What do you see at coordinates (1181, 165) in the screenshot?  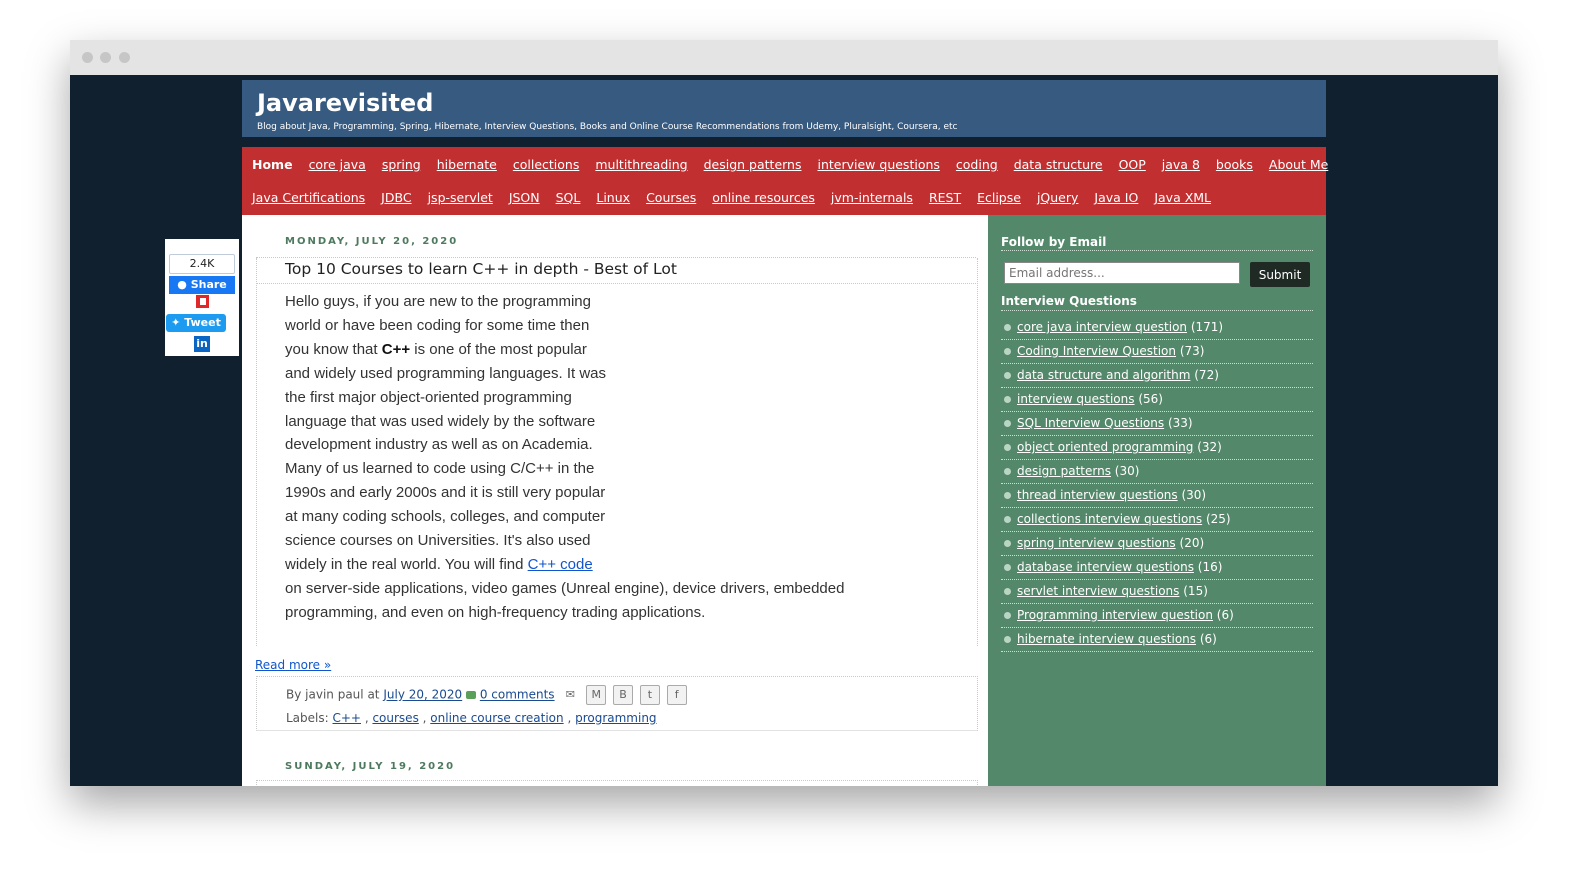 I see `nav-link-java-8: java 8` at bounding box center [1181, 165].